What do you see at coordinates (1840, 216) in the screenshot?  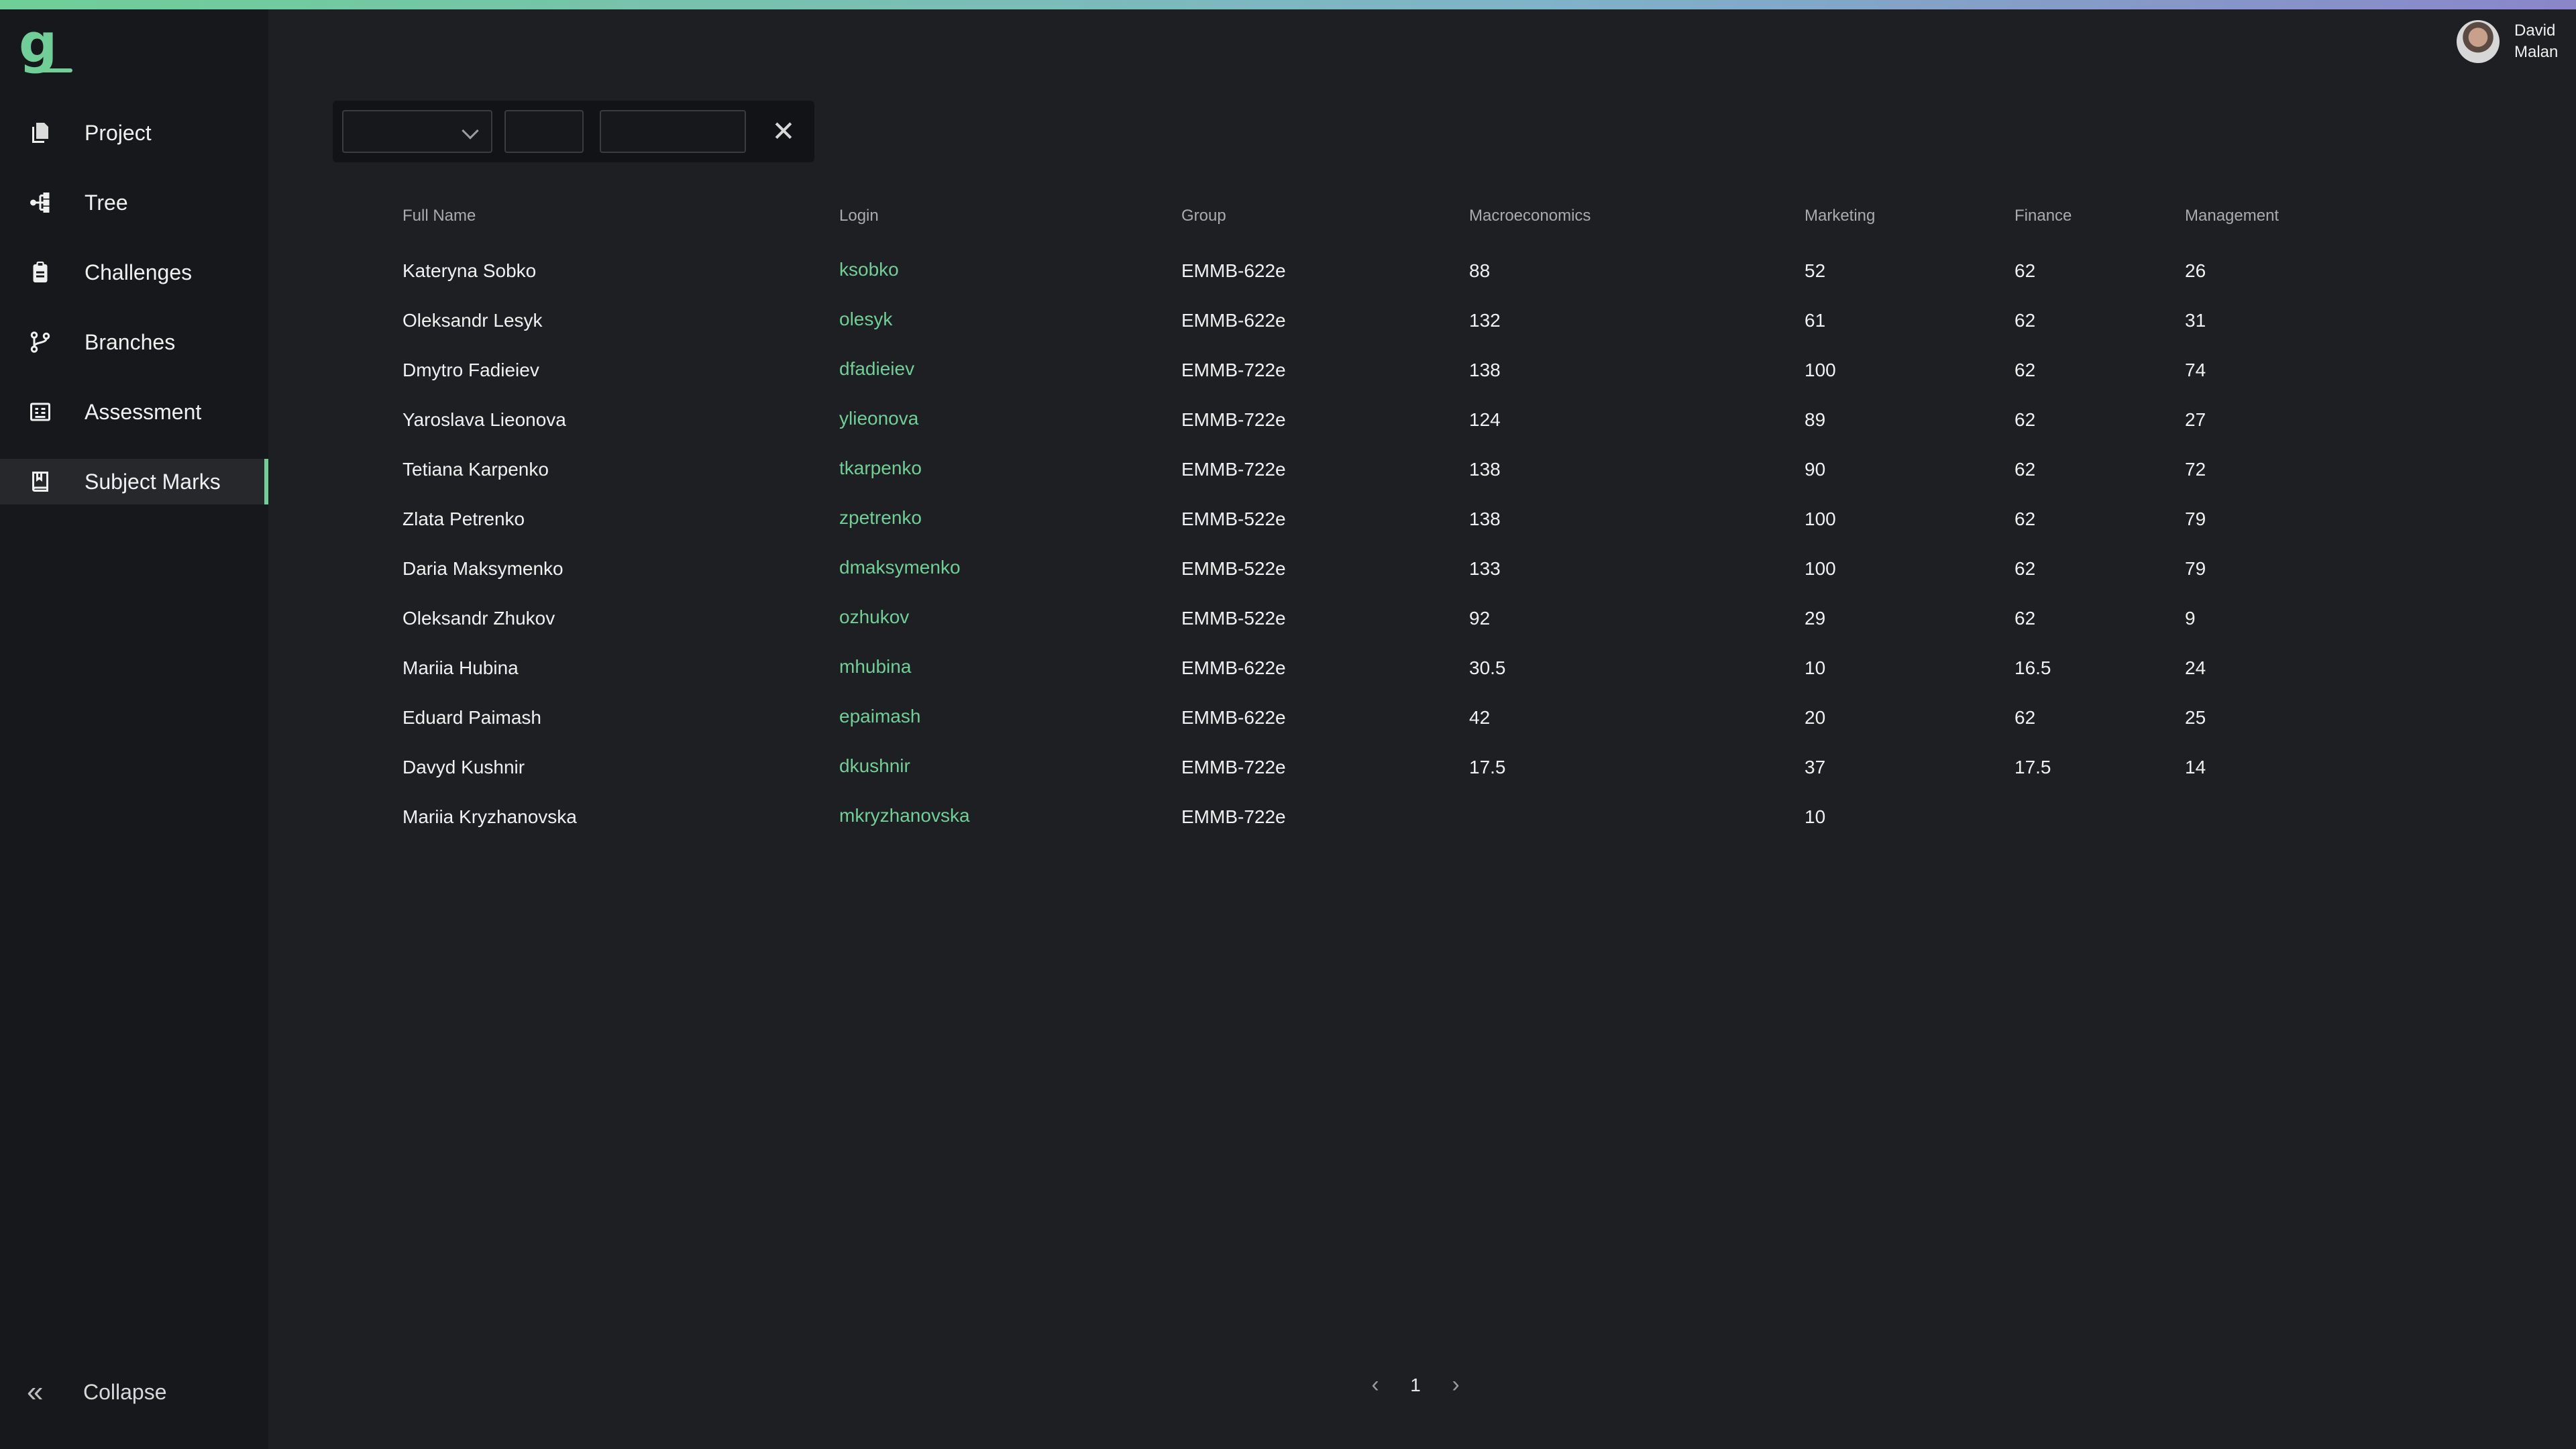 I see `column-header: Marketing` at bounding box center [1840, 216].